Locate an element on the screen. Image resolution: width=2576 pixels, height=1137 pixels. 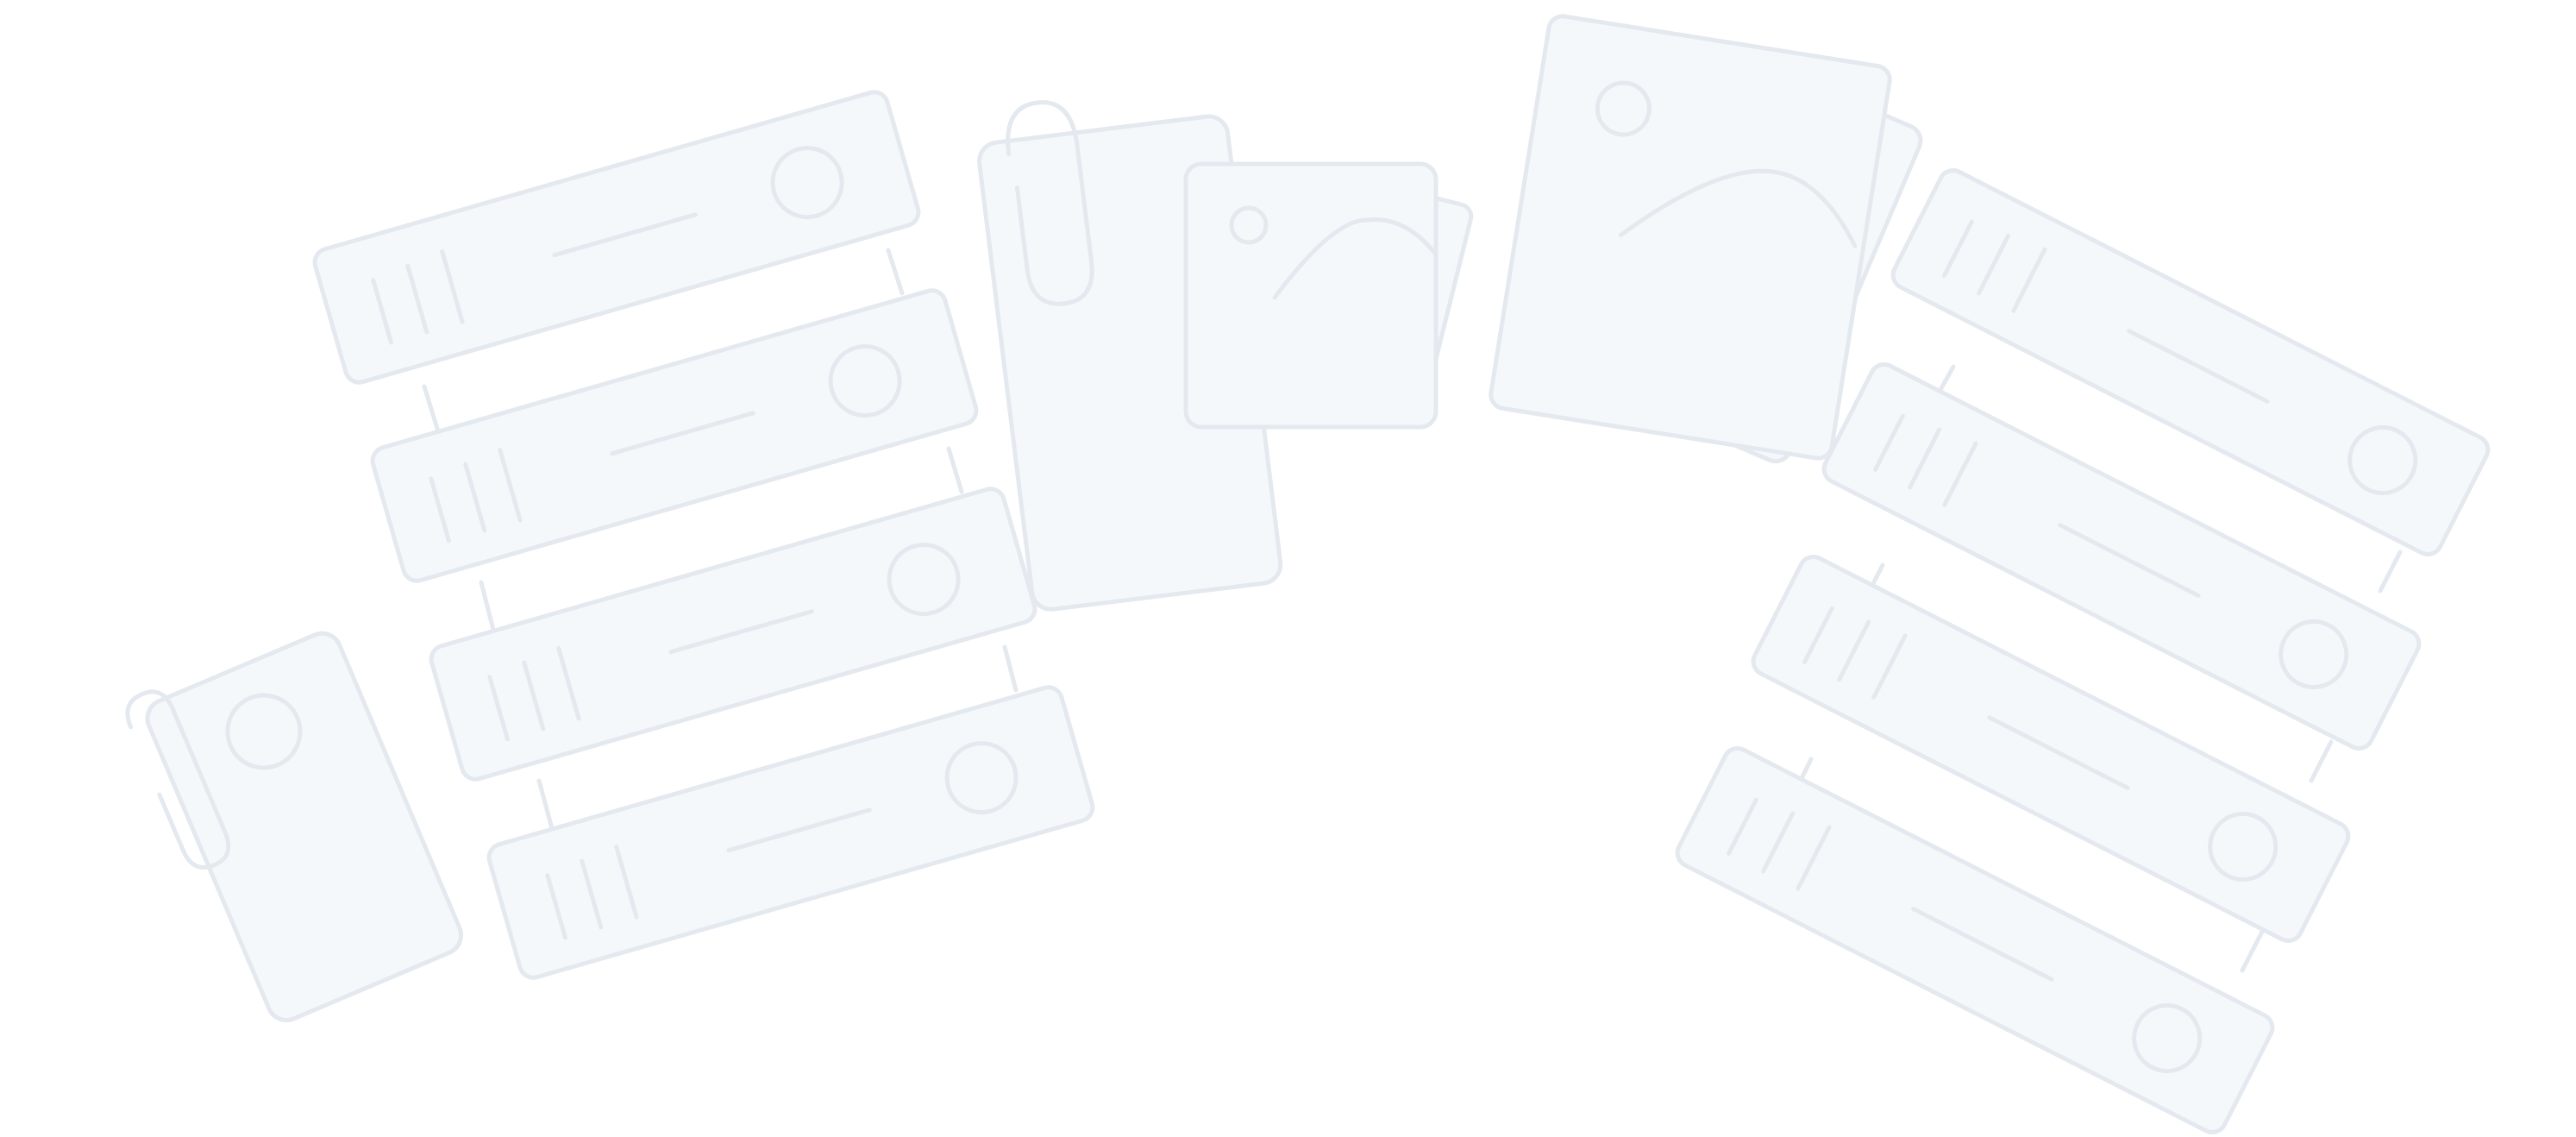
clipped-document is located at coordinates (294, 827).